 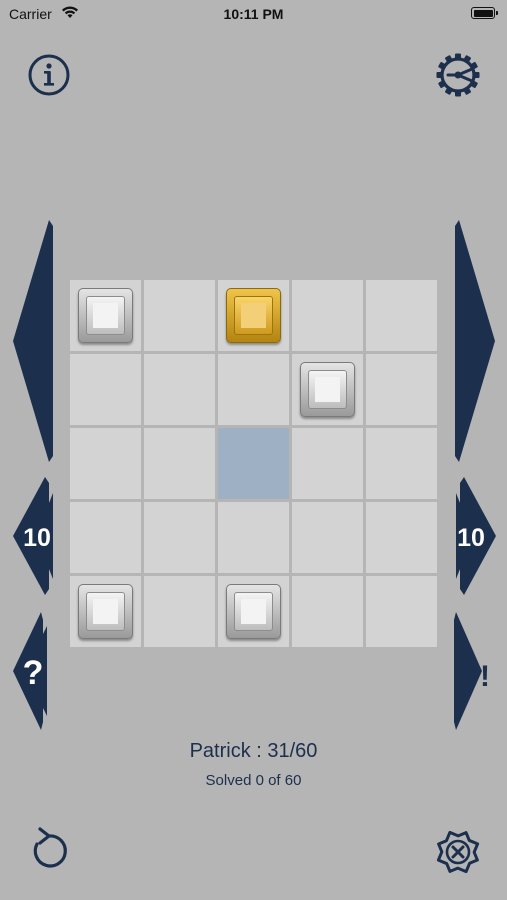 I want to click on left-arrow-icon, so click(x=33, y=341).